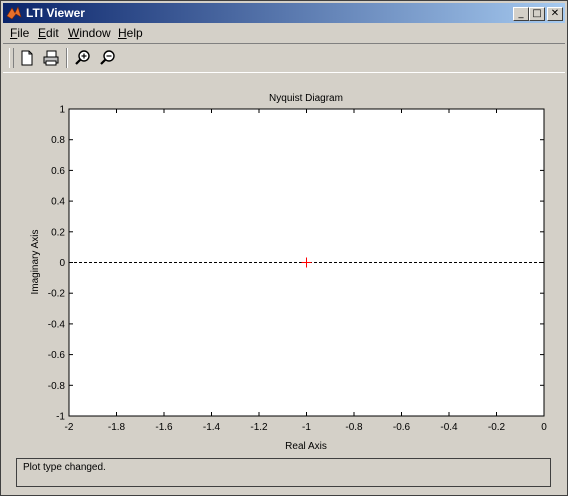 Image resolution: width=568 pixels, height=496 pixels. Describe the element at coordinates (306, 427) in the screenshot. I see `x-tick-label: -1` at that location.